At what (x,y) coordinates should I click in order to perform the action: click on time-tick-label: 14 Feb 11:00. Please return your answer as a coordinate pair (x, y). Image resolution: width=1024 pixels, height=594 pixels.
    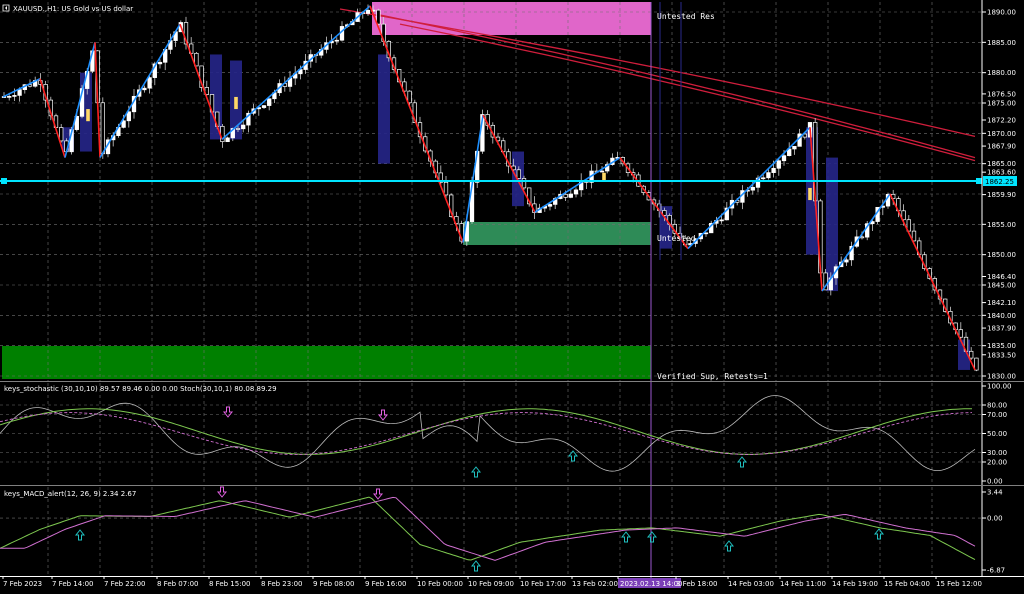
    Looking at the image, I should click on (803, 584).